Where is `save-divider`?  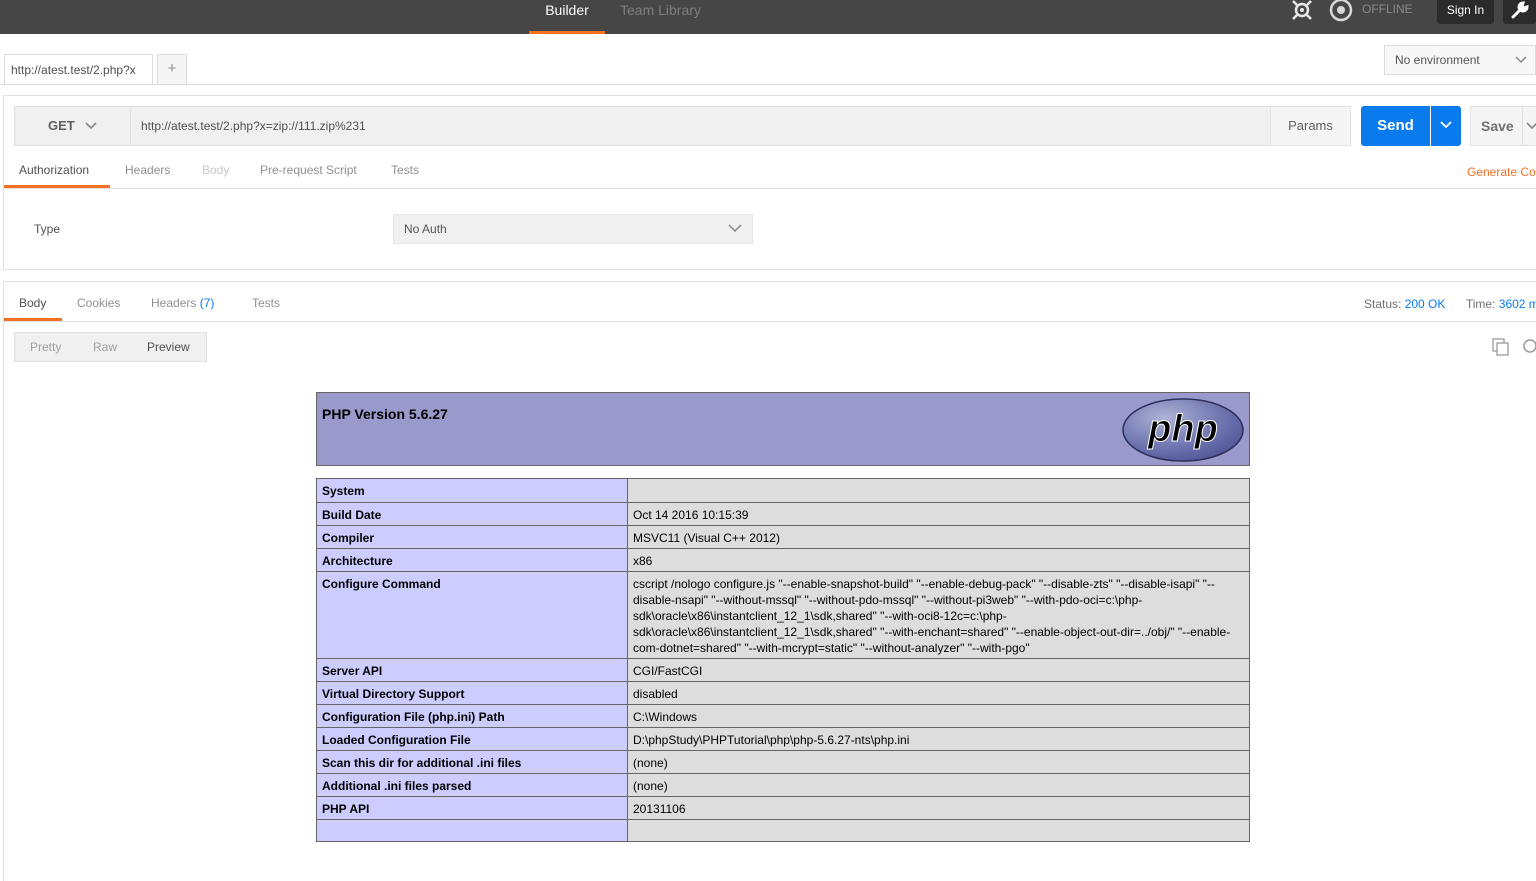
save-divider is located at coordinates (1522, 126).